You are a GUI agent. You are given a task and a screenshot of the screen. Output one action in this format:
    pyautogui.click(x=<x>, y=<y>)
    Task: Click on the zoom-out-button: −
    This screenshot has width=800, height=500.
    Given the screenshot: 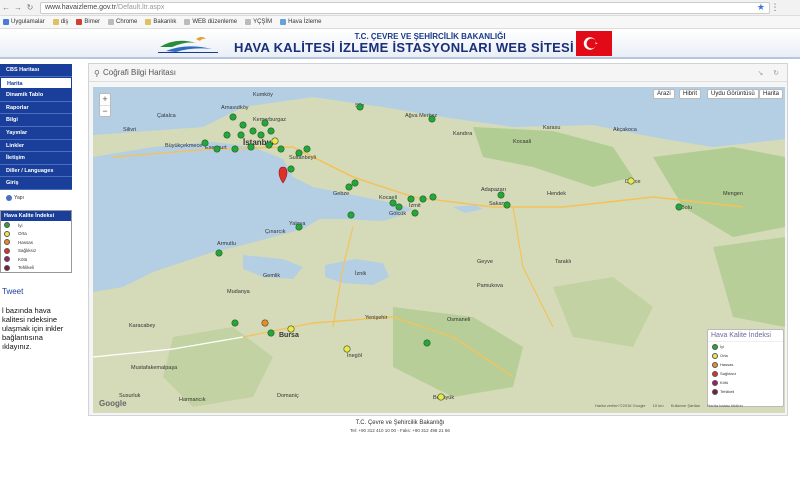 What is the action you would take?
    pyautogui.click(x=105, y=110)
    